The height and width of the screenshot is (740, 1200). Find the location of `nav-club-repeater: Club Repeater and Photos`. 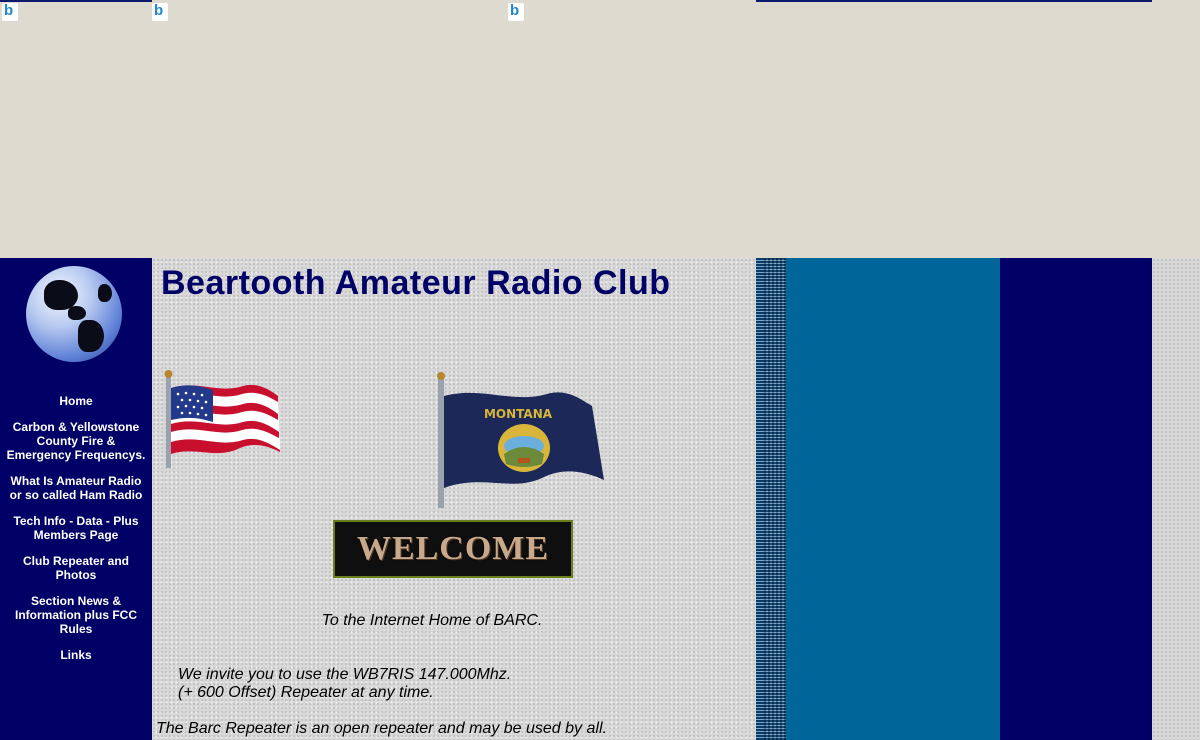

nav-club-repeater: Club Repeater and Photos is located at coordinates (76, 568).